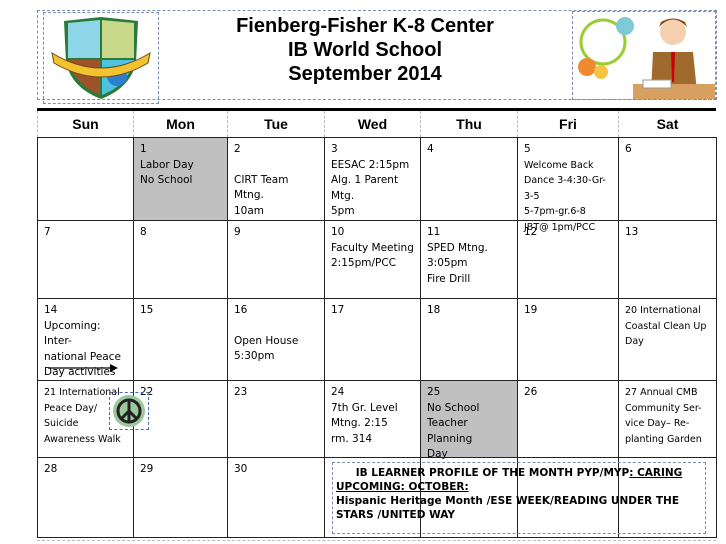 The width and height of the screenshot is (726, 544). I want to click on calendar-day-cell: 3 EESAC 2:15pm Alg. 1 Parent Mtg. 5pm, so click(372, 179).